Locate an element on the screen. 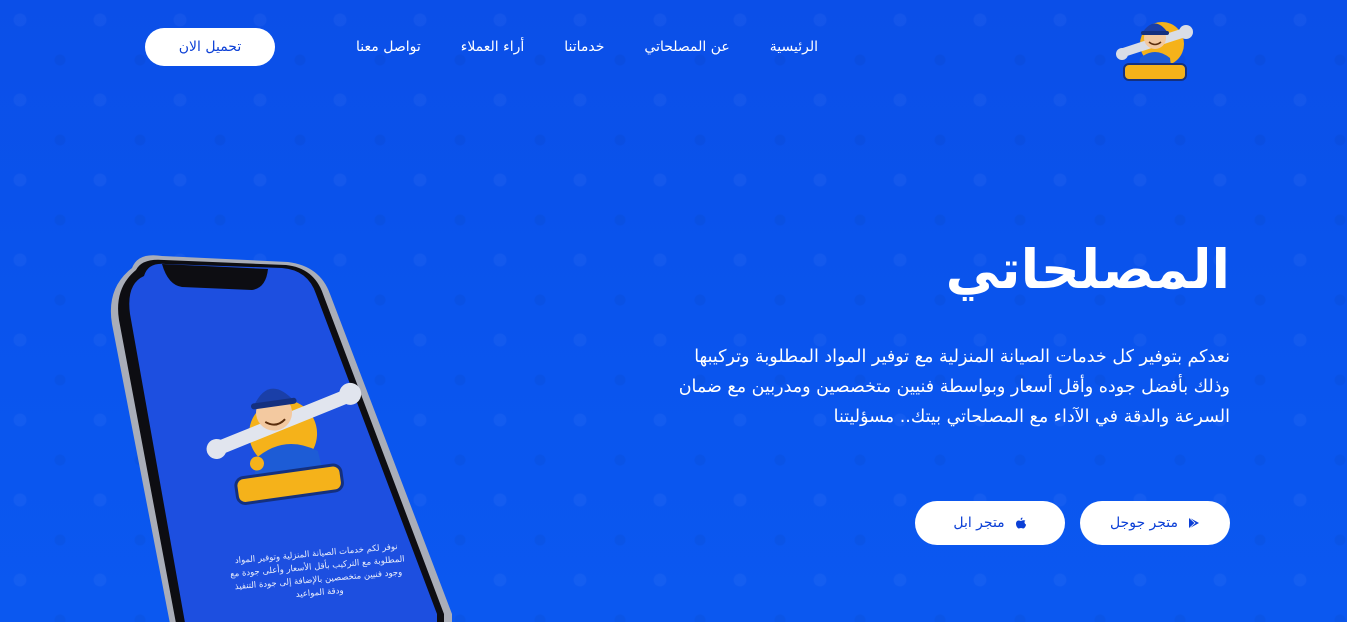 This screenshot has height=622, width=1347. nav-link-services: خدماتنا is located at coordinates (584, 47).